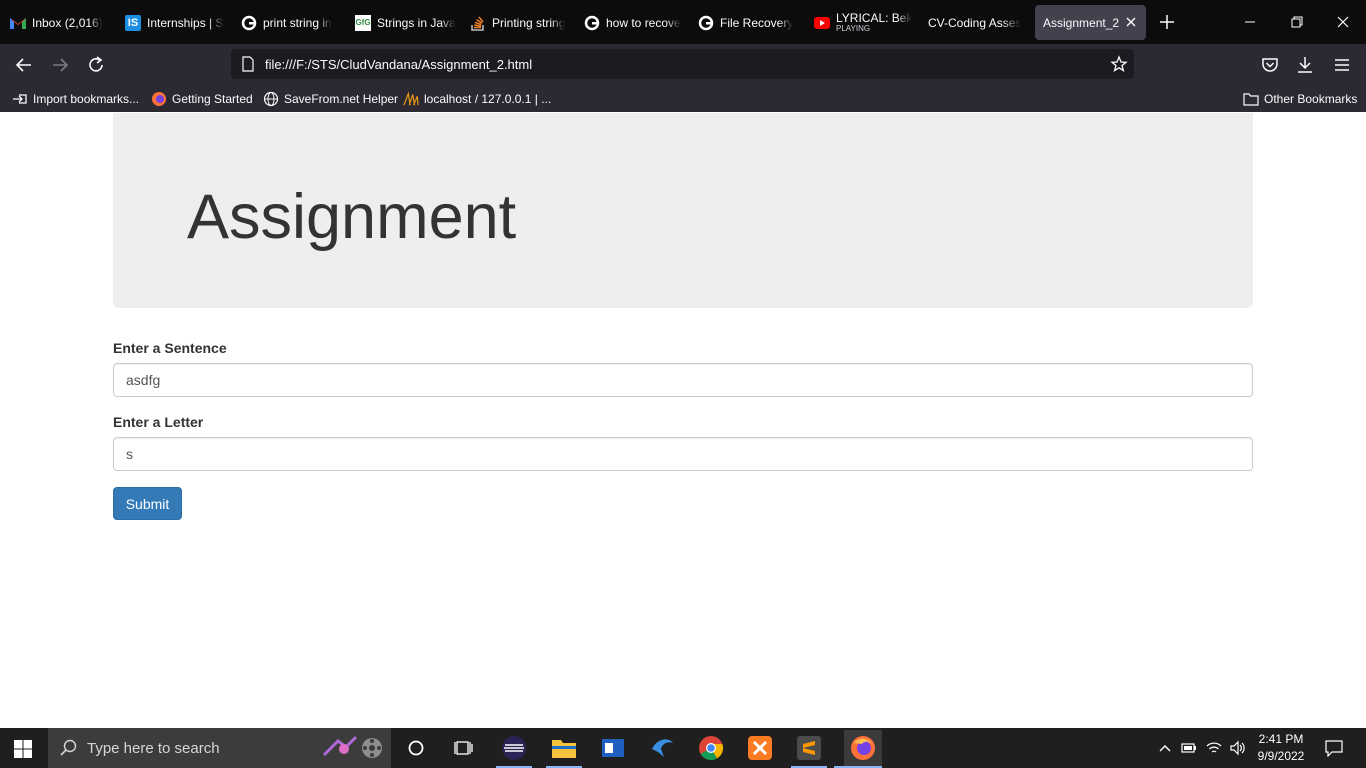 The height and width of the screenshot is (768, 1366). Describe the element at coordinates (185, 22) in the screenshot. I see `tab-label: Internships | S` at that location.